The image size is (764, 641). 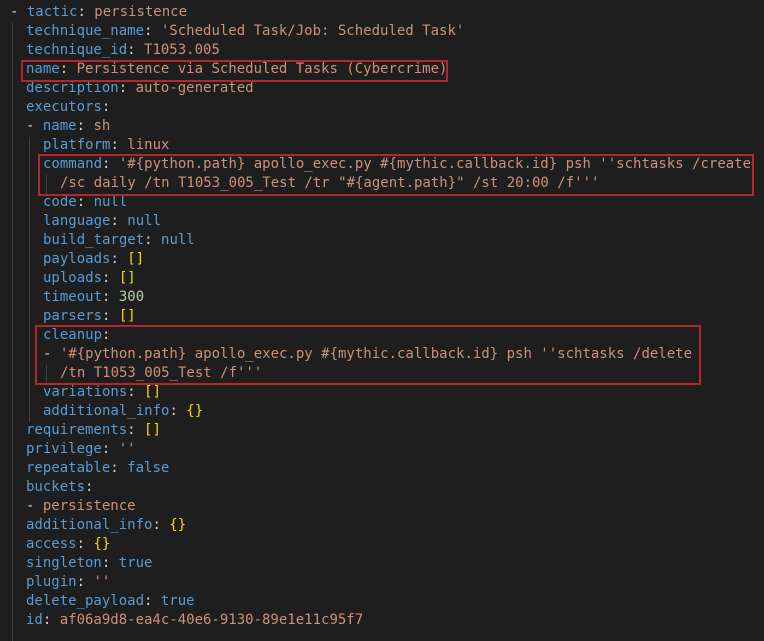 I want to click on yaml-key: tactic, so click(x=52, y=12).